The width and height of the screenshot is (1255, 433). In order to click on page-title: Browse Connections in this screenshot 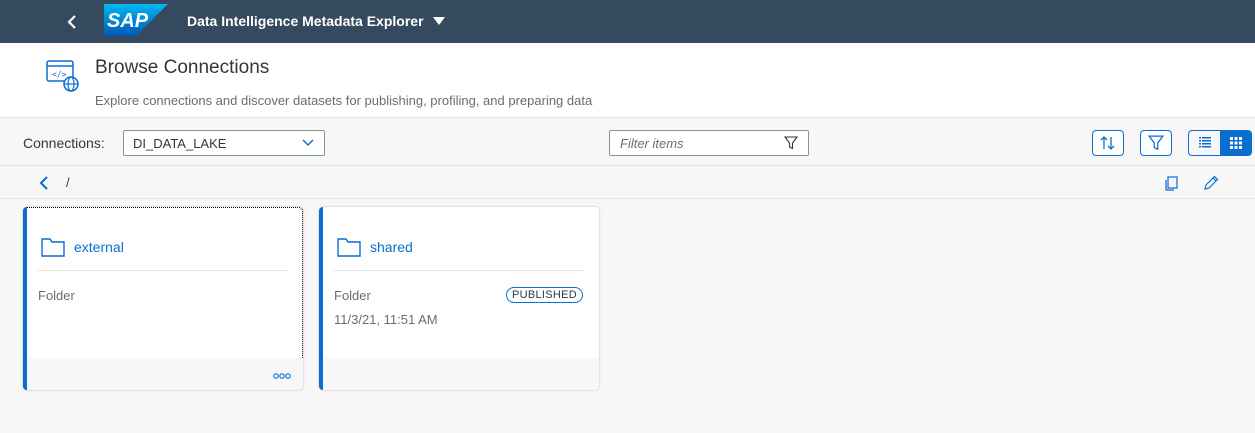, I will do `click(182, 67)`.